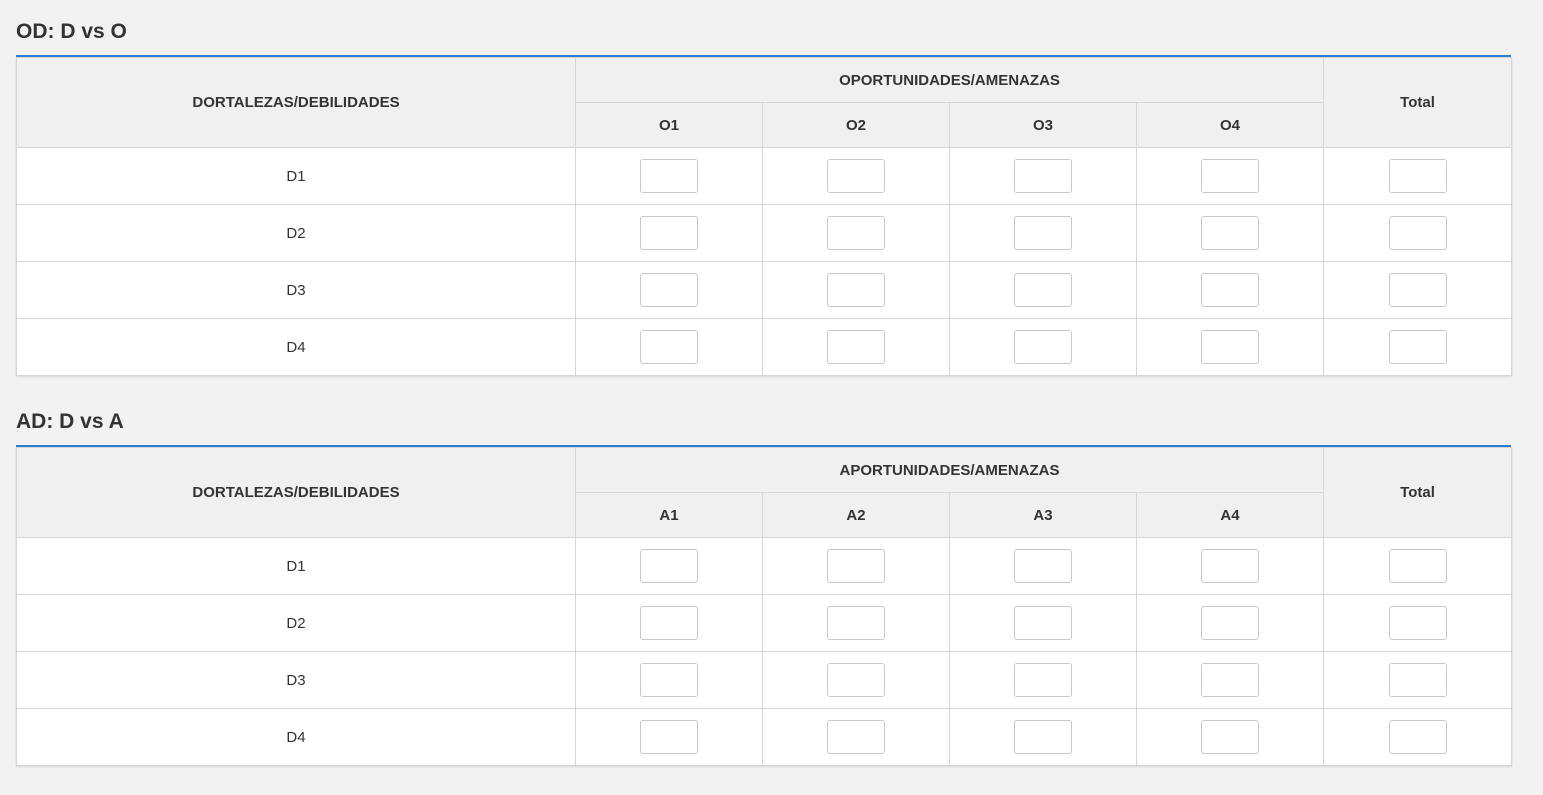  I want to click on column-header: O3, so click(1043, 125).